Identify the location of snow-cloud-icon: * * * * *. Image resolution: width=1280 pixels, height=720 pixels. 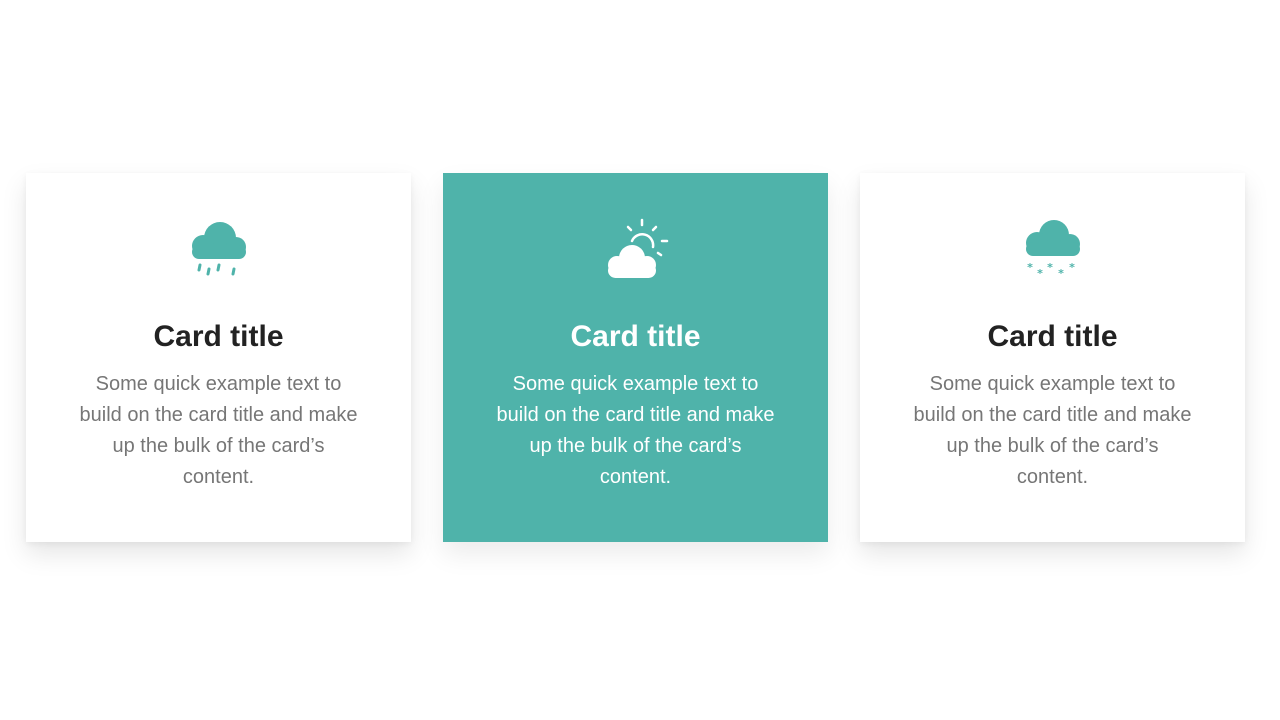
(1052, 250).